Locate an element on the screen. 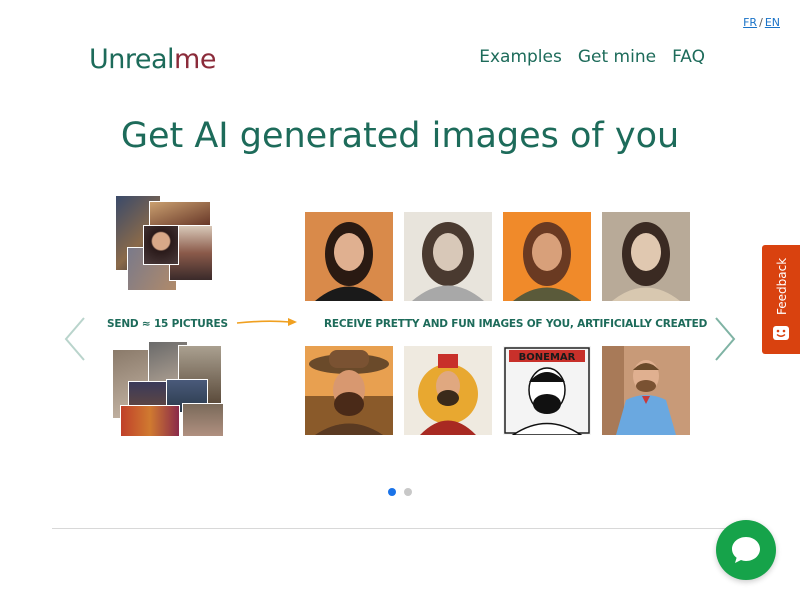 Image resolution: width=800 pixels, height=600 pixels. chat-bubble-icon is located at coordinates (746, 550).